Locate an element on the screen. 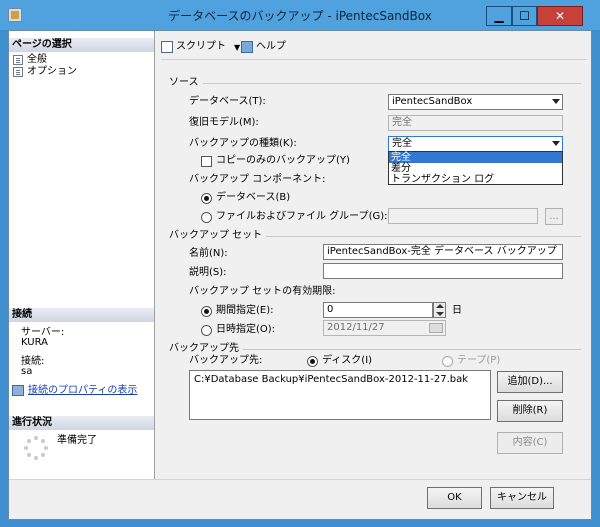 Image resolution: width=600 pixels, height=527 pixels. backup-type-dropdown: 完全 差分 トランザクション ログ is located at coordinates (475, 168).